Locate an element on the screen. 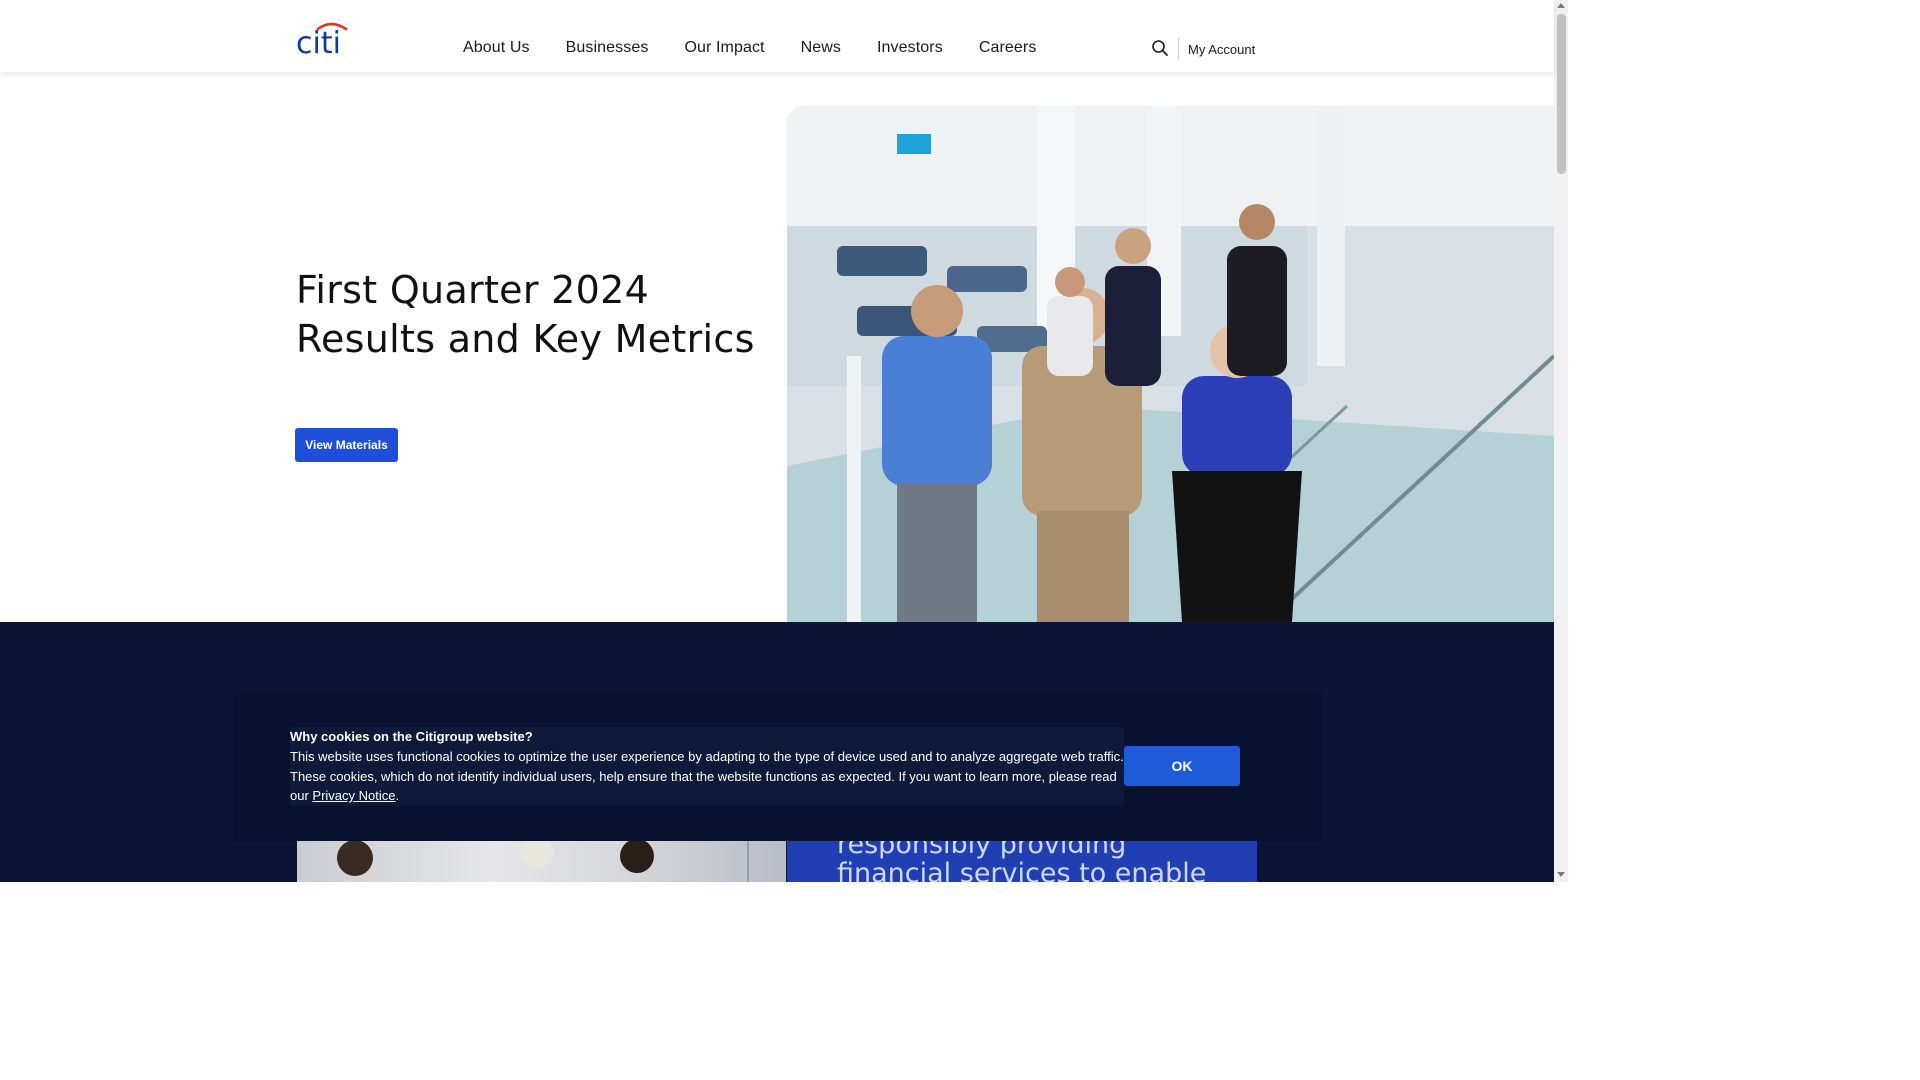 Image resolution: width=1920 pixels, height=1080 pixels. privacy-notice-link: Privacy Notice is located at coordinates (353, 795).